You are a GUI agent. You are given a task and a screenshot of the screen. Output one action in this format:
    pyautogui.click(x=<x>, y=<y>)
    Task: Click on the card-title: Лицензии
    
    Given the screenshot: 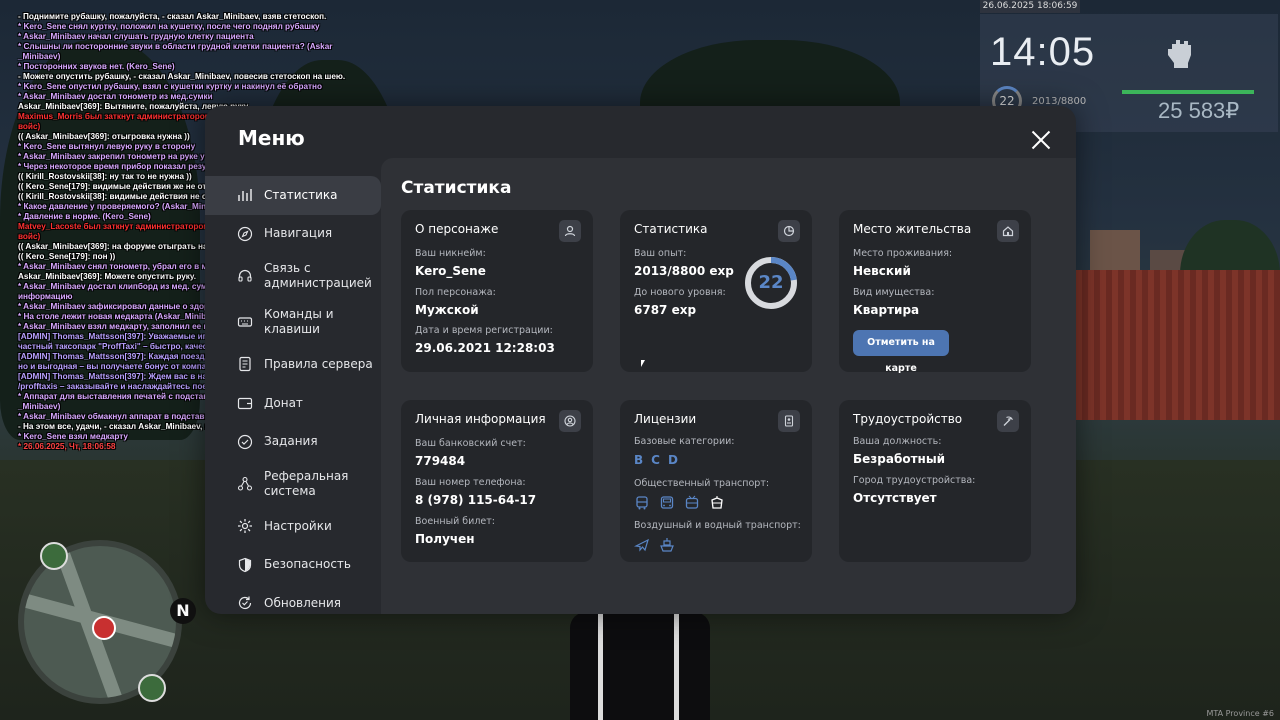 What is the action you would take?
    pyautogui.click(x=665, y=419)
    